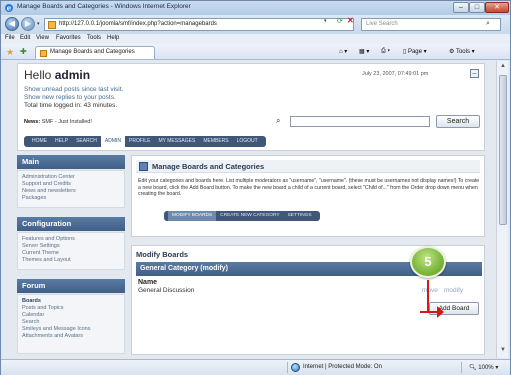 Image resolution: width=511 pixels, height=375 pixels. I want to click on scroll-up-icon: ▲, so click(503, 66).